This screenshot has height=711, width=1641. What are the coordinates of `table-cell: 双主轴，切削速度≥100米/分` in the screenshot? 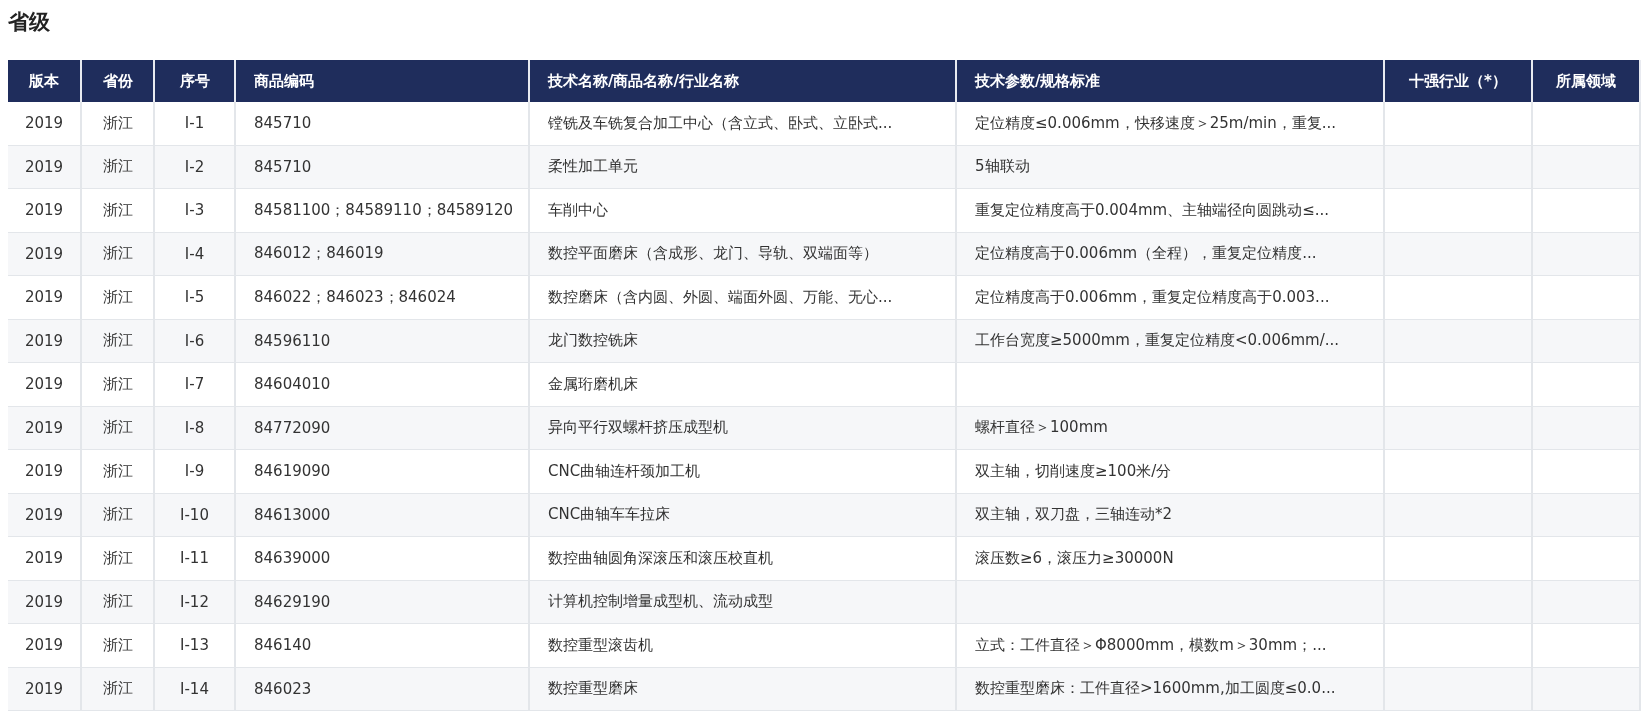 It's located at (1171, 471).